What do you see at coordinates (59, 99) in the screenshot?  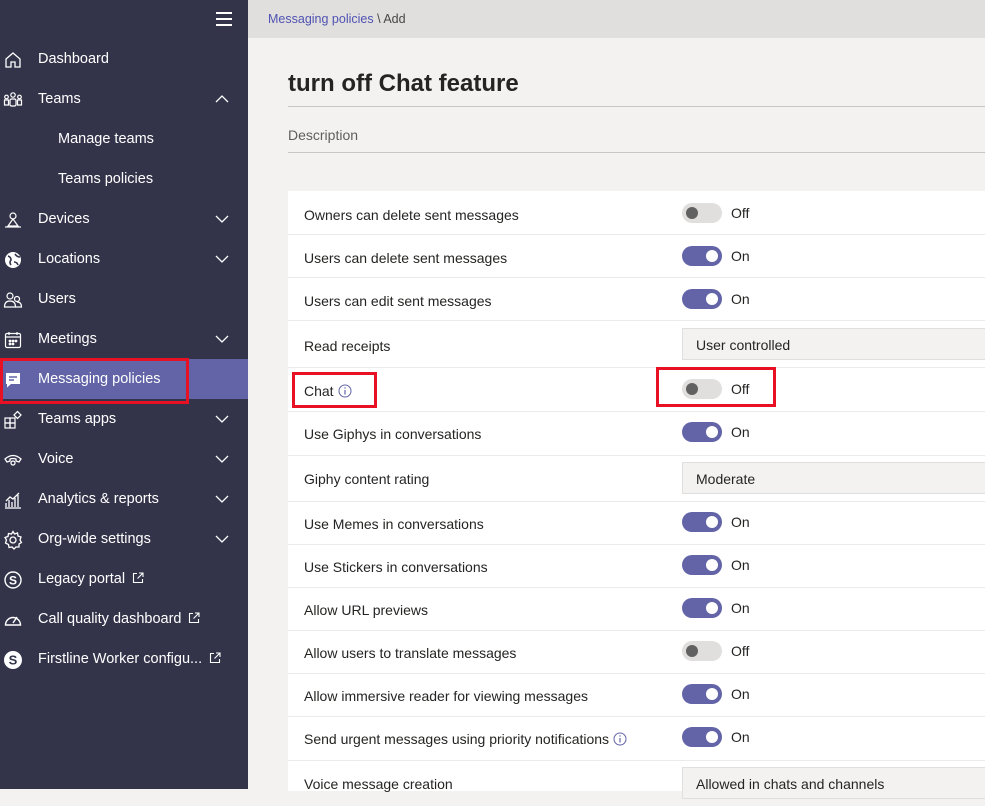 I see `sidebar-item-label: Teams` at bounding box center [59, 99].